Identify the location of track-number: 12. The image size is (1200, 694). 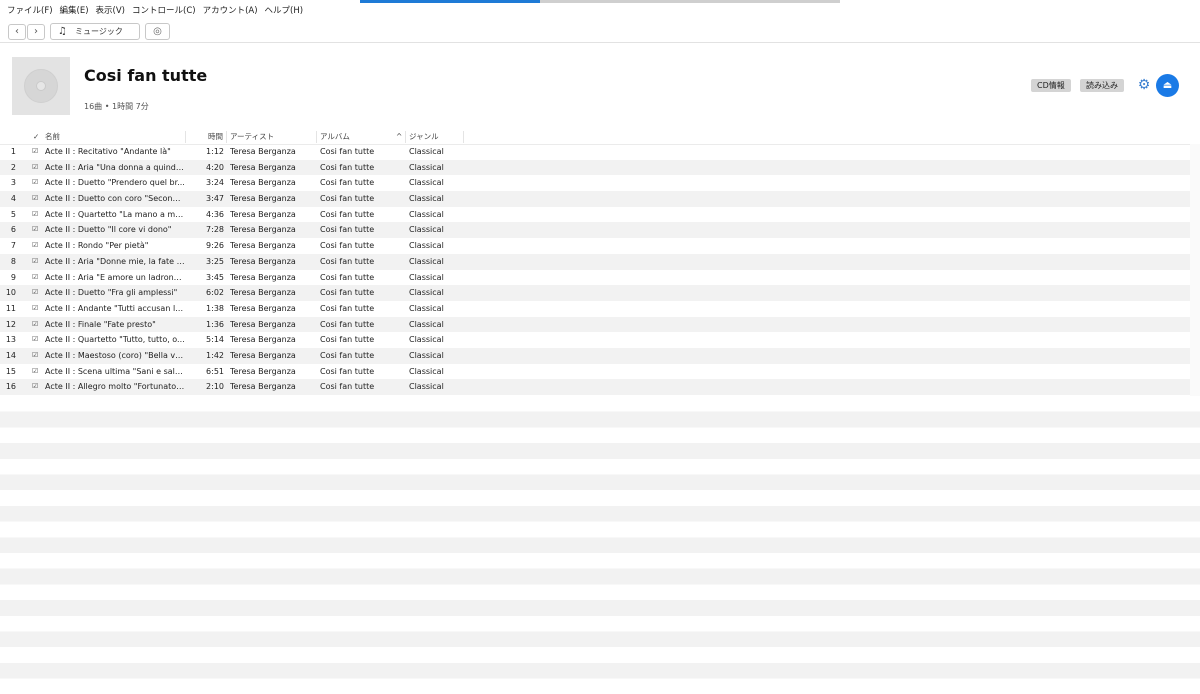
(10, 324).